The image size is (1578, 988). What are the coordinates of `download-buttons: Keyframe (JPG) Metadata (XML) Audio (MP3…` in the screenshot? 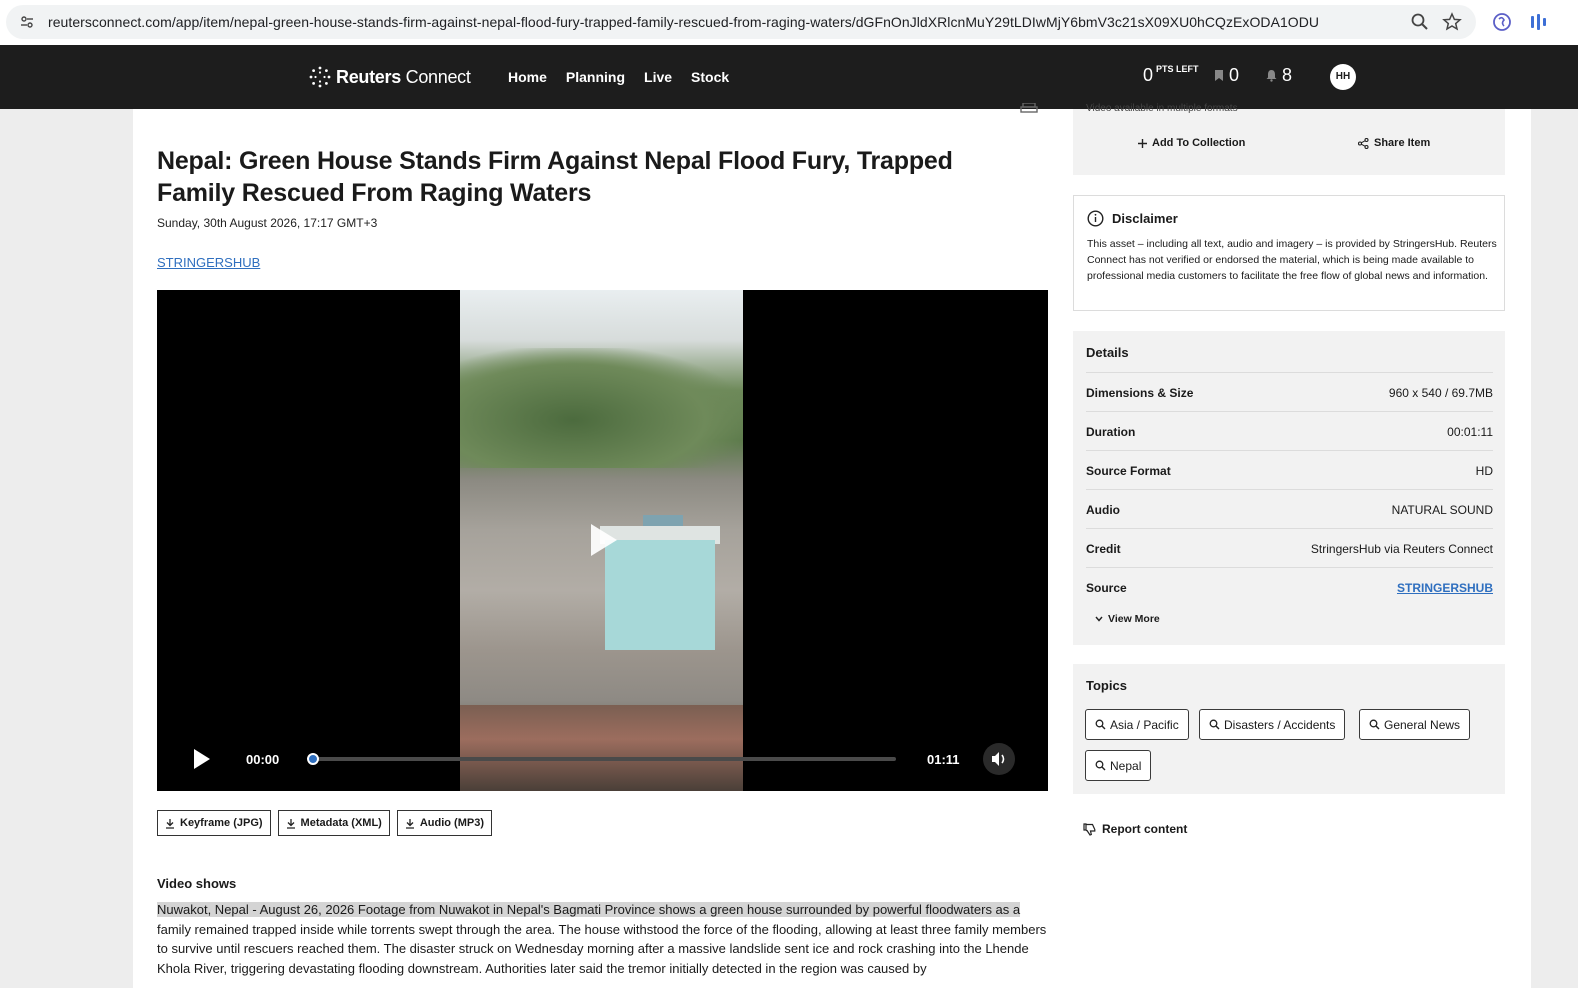 It's located at (324, 823).